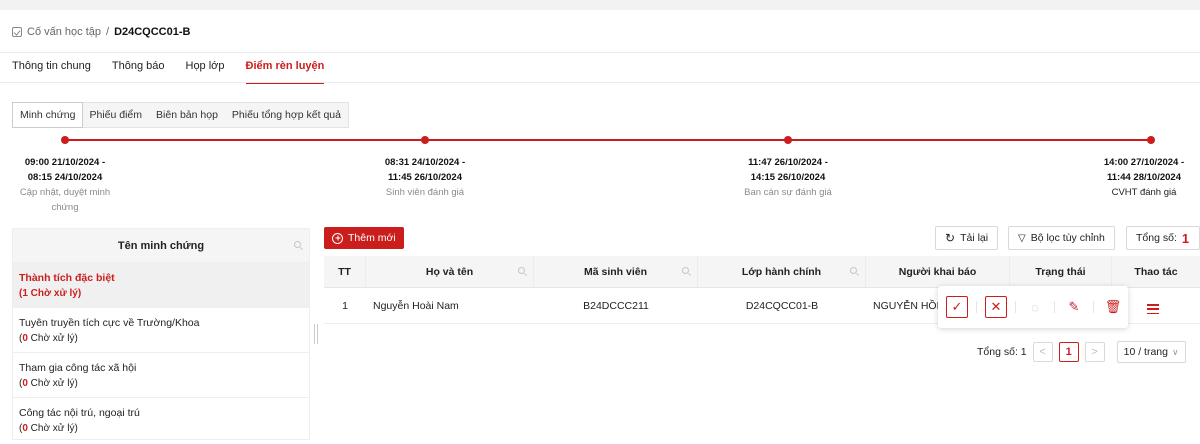  I want to click on timeline-end: 11:45 26/10/2024, so click(425, 177).